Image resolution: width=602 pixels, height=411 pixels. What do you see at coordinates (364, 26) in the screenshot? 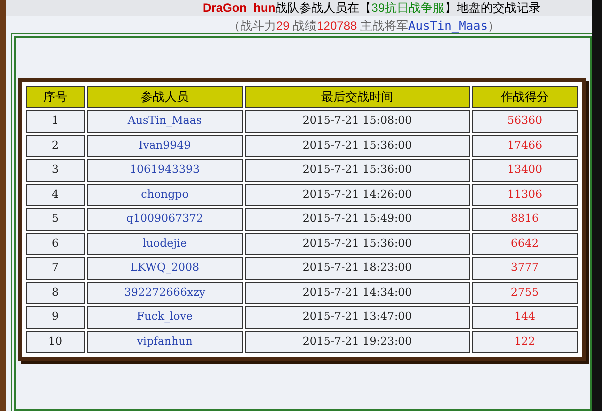
I see `summary-text: （战斗力29 战绩120788 主战将军AusTin_Maas）` at bounding box center [364, 26].